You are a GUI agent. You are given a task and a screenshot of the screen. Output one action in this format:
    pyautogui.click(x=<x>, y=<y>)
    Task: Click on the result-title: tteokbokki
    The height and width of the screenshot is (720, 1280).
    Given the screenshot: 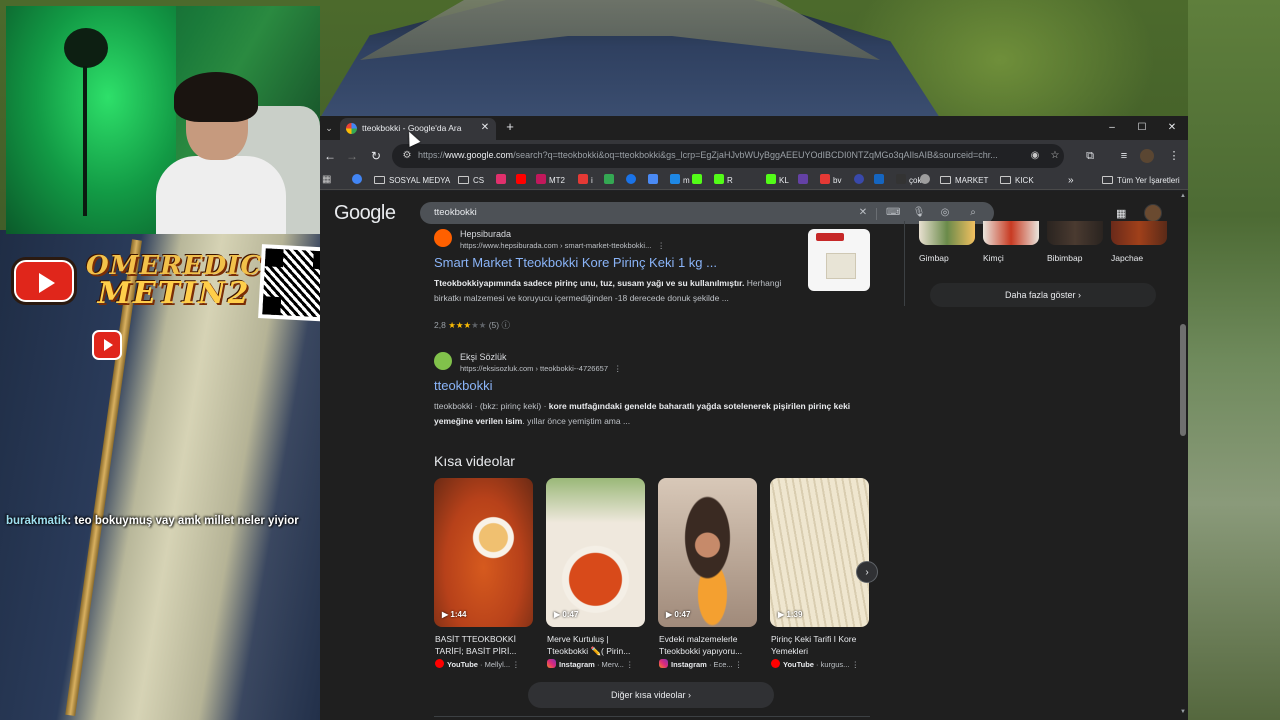 What is the action you would take?
    pyautogui.click(x=463, y=385)
    